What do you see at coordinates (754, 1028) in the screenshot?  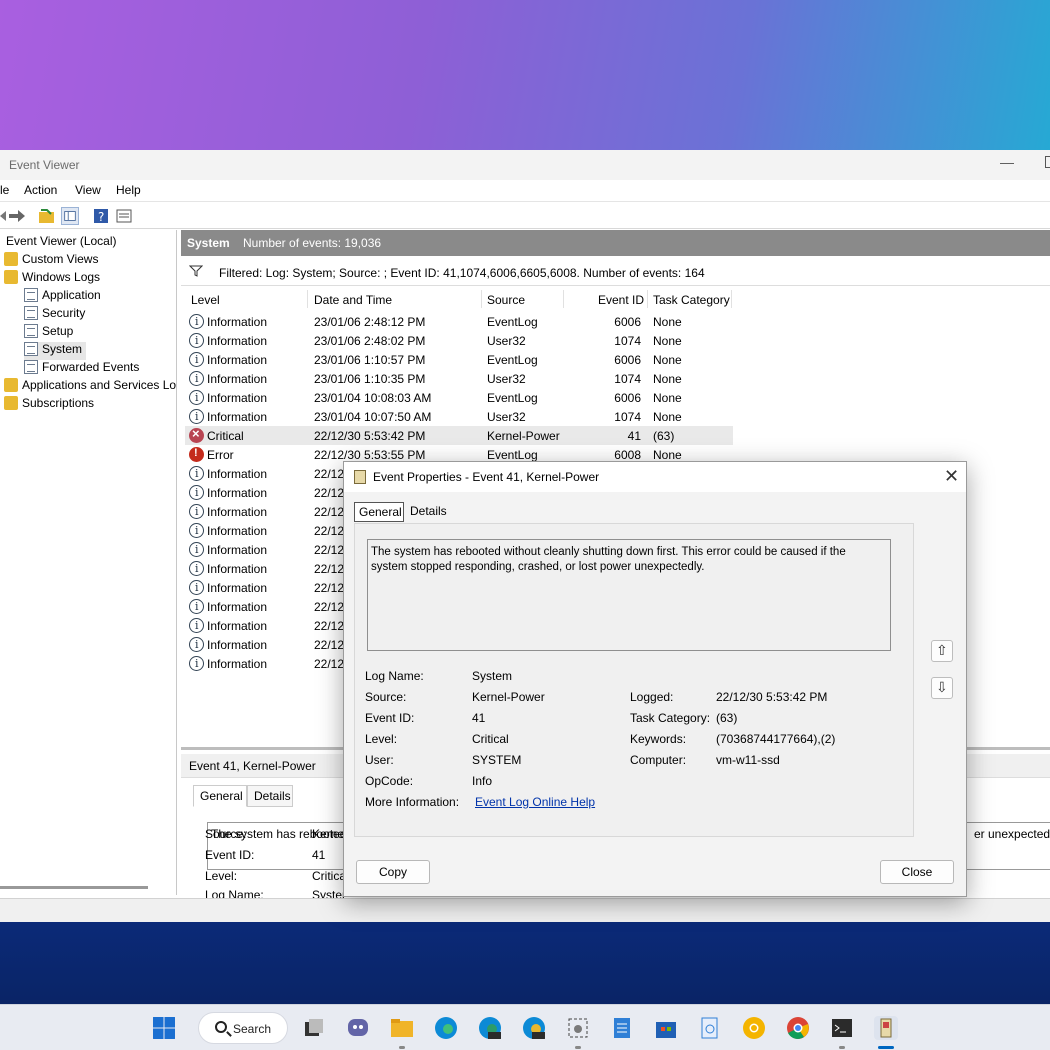 I see `chrome-canary-icon` at bounding box center [754, 1028].